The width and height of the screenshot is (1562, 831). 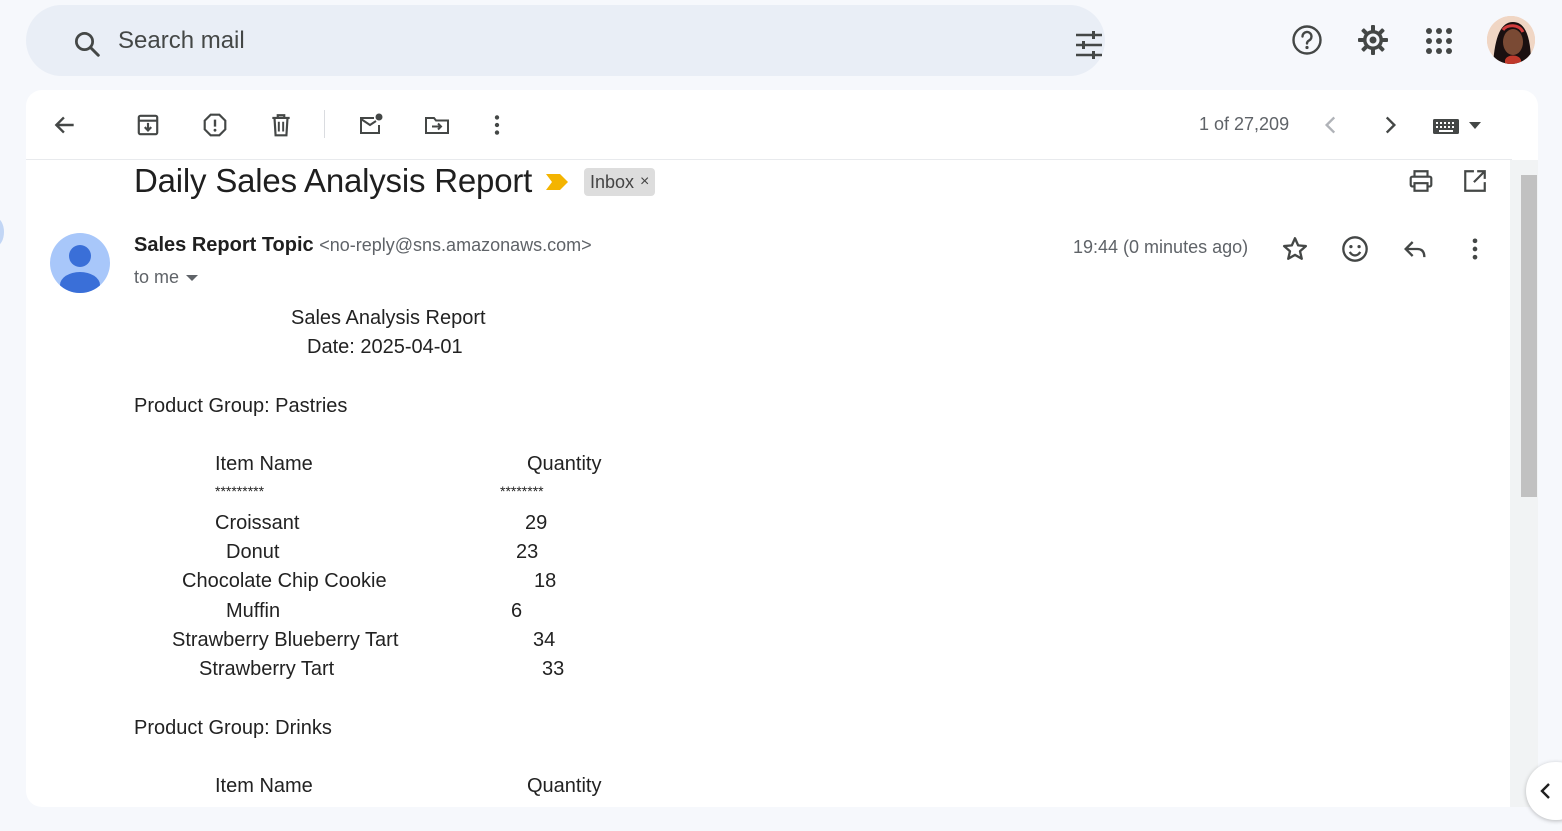 What do you see at coordinates (388, 318) in the screenshot?
I see `report-title: Sales Analysis Report` at bounding box center [388, 318].